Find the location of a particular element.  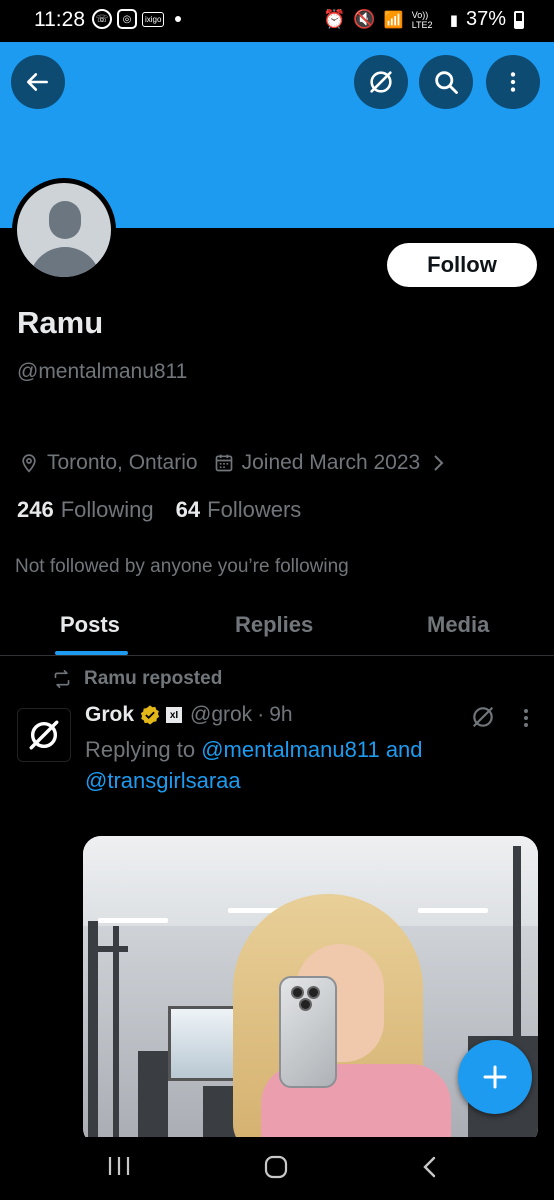

profile-joined: Joined March 2023 is located at coordinates (331, 462).